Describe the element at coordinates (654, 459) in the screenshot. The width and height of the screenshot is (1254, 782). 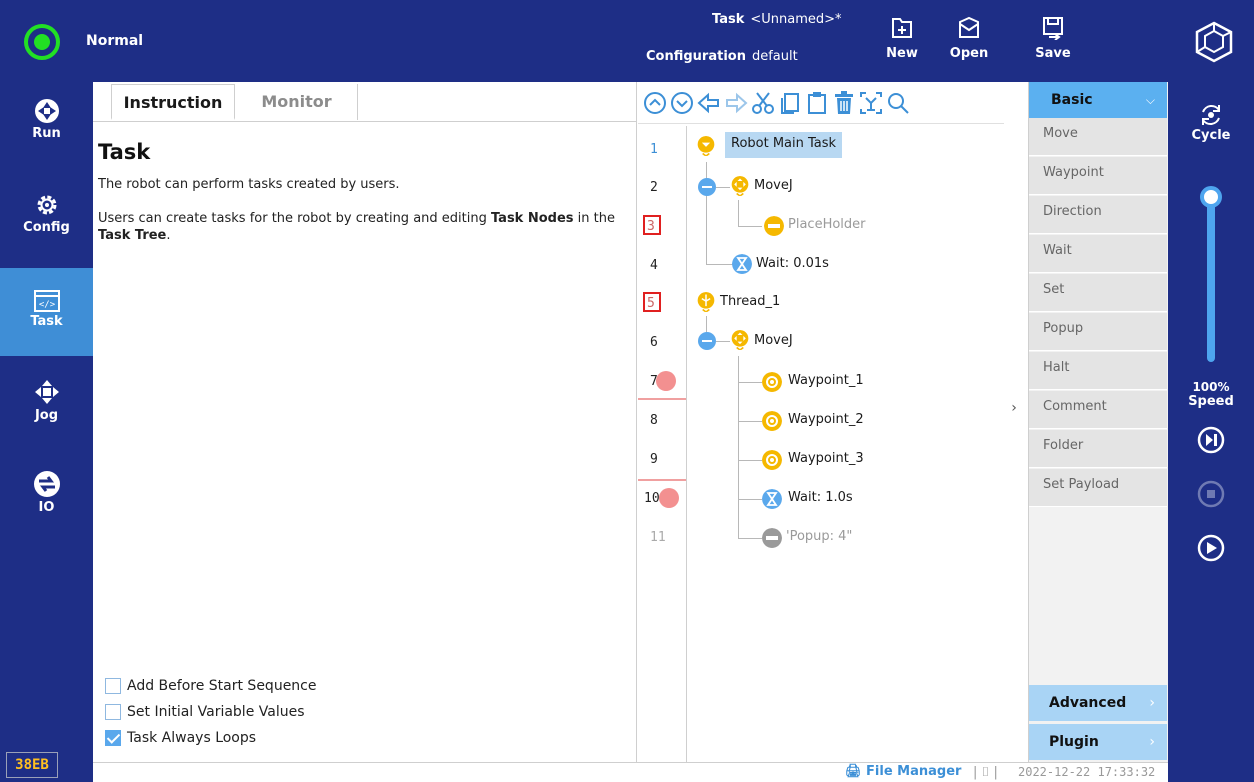
I see `line-number-text: 9` at that location.